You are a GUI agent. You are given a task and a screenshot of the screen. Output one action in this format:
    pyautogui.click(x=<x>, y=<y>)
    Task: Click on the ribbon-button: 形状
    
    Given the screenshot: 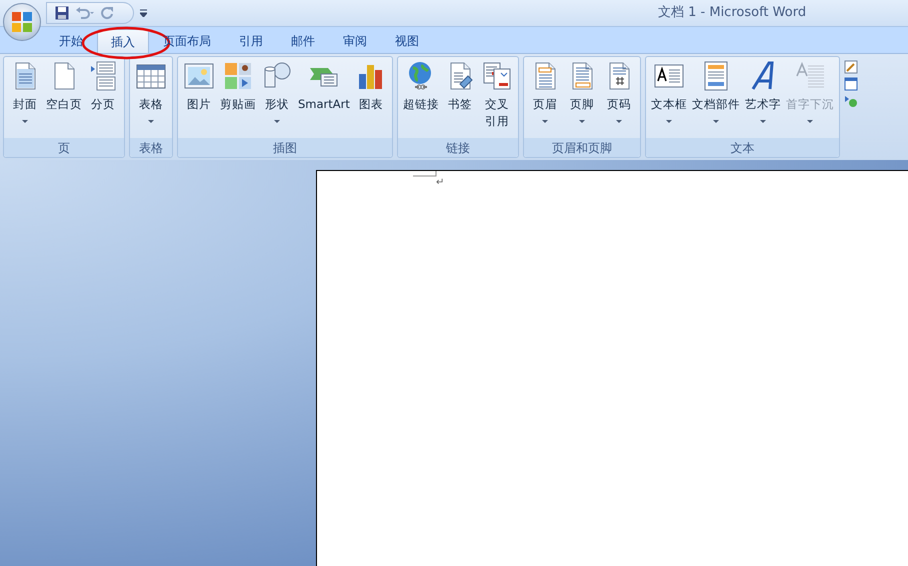 What is the action you would take?
    pyautogui.click(x=277, y=99)
    